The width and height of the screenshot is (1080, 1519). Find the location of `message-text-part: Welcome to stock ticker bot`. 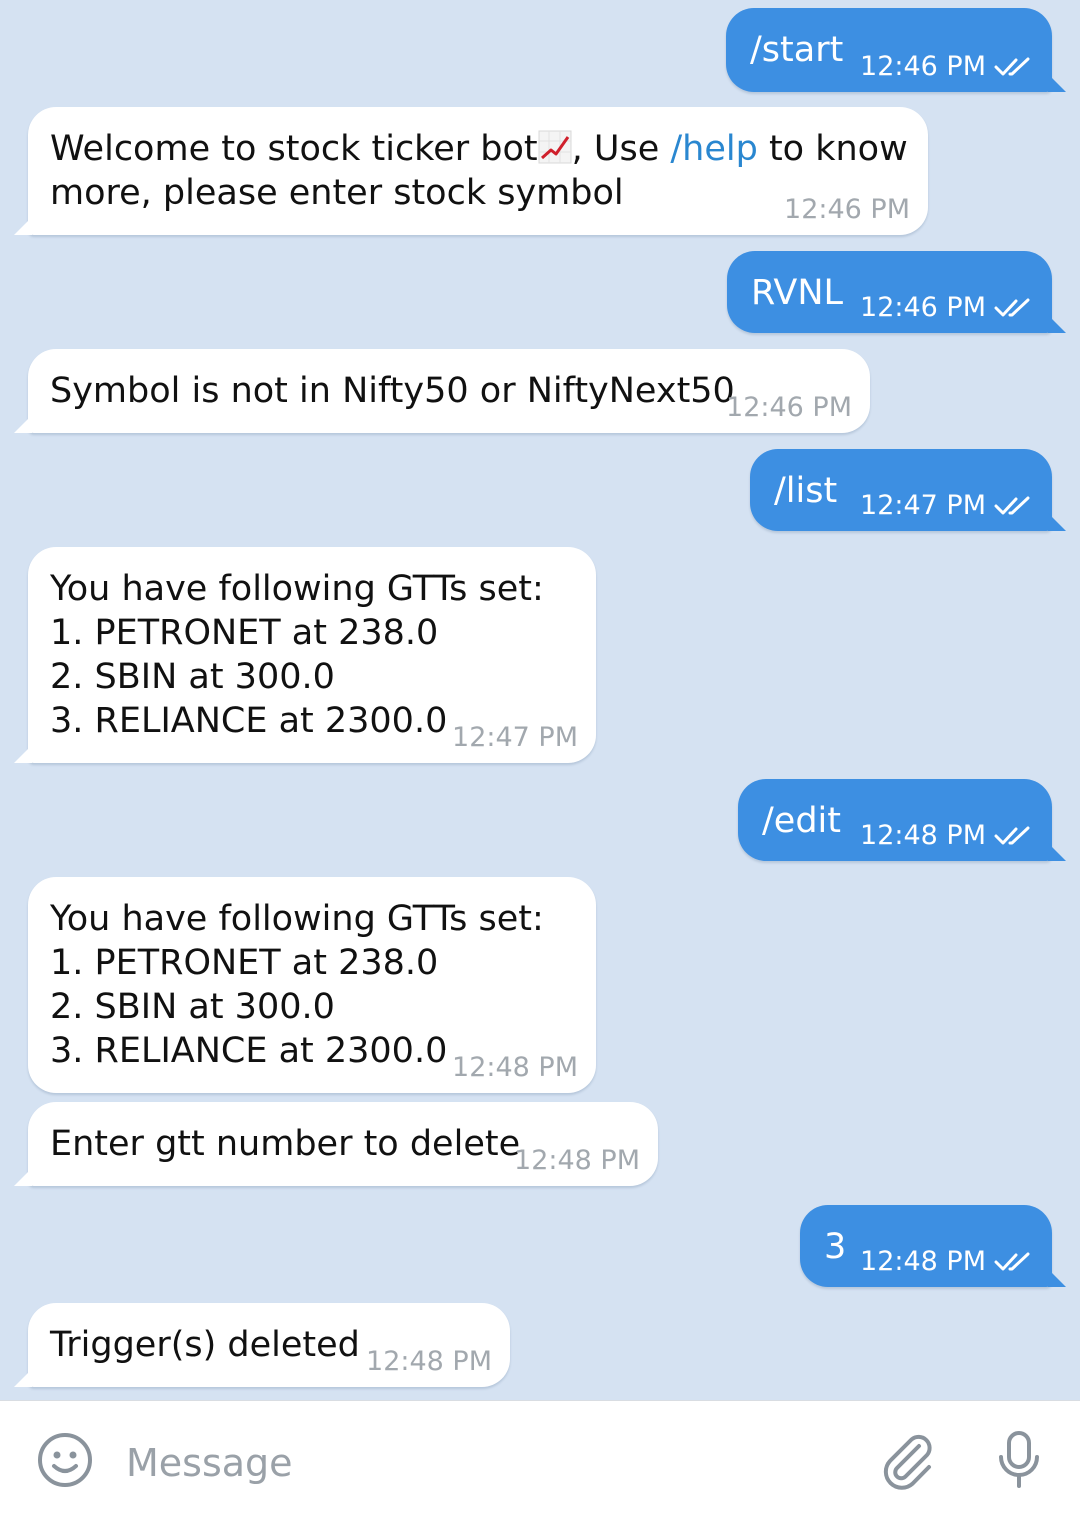

message-text-part: Welcome to stock ticker bot is located at coordinates (294, 149).